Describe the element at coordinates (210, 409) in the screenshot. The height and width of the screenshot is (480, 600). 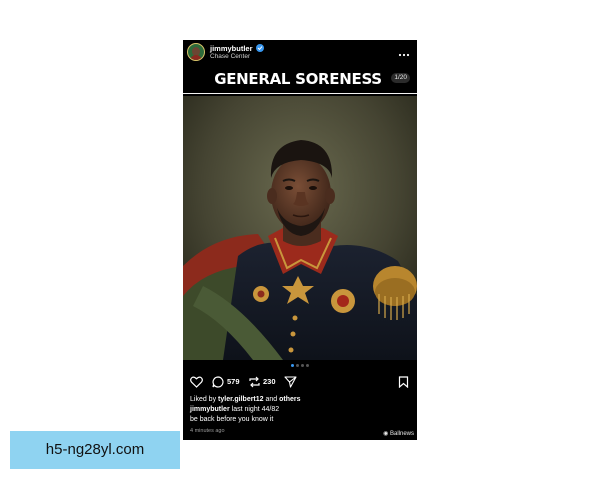
I see `caption-username: jimmybutler` at that location.